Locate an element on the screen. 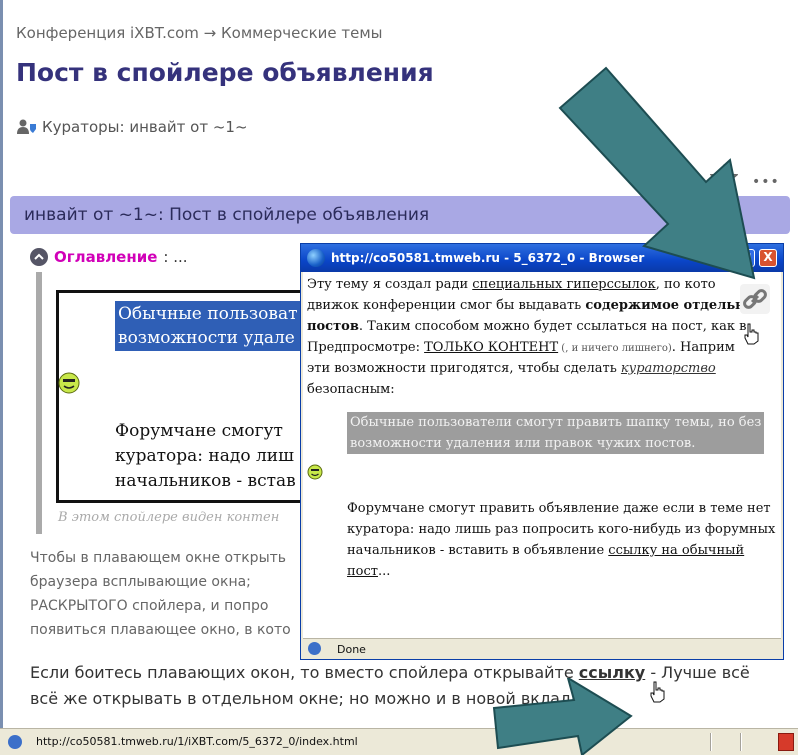 Image resolution: width=798 pixels, height=755 pixels. curator-user-icon is located at coordinates (26, 126).